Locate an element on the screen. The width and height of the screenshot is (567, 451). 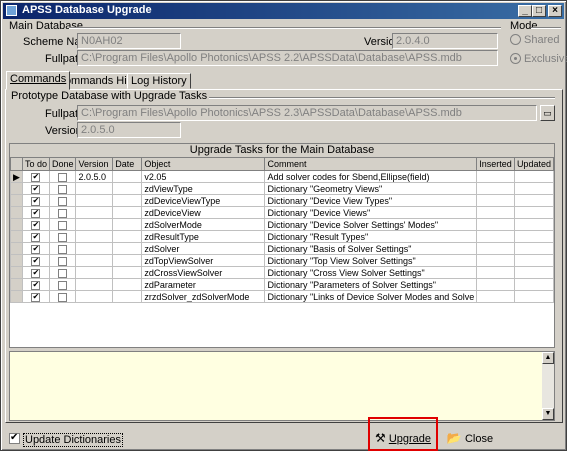
memo-scrollbar: ▲ ▼ is located at coordinates (548, 386).